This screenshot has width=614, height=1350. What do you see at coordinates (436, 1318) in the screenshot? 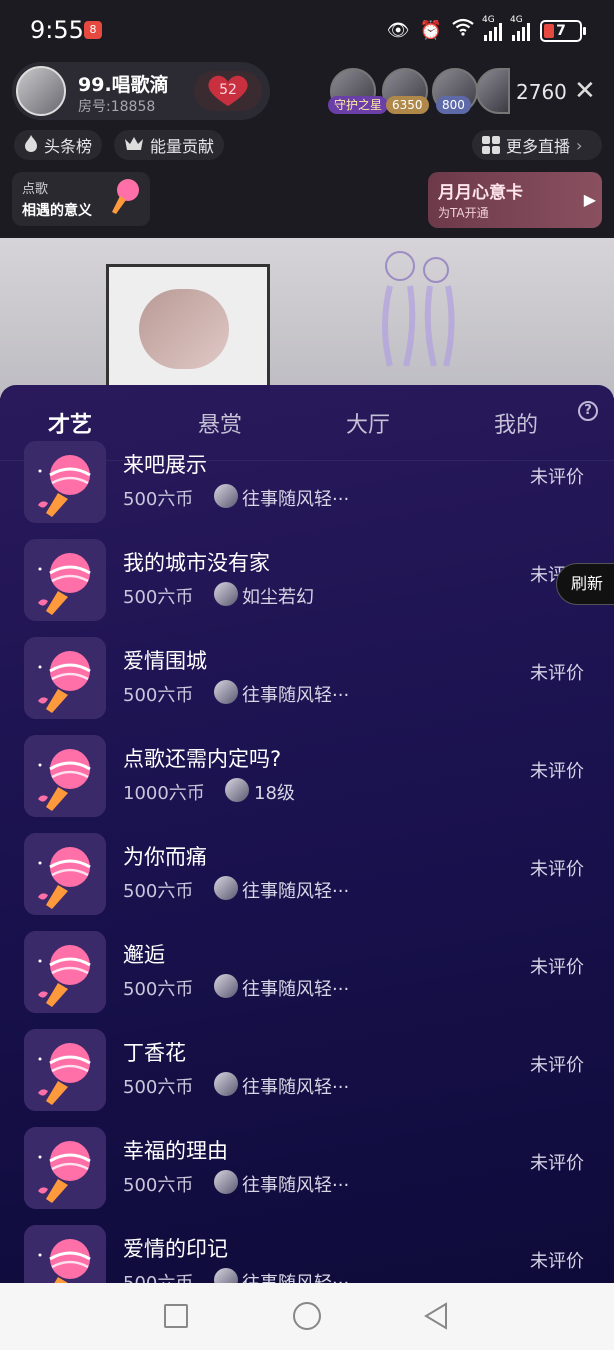
I see `back-button` at bounding box center [436, 1318].